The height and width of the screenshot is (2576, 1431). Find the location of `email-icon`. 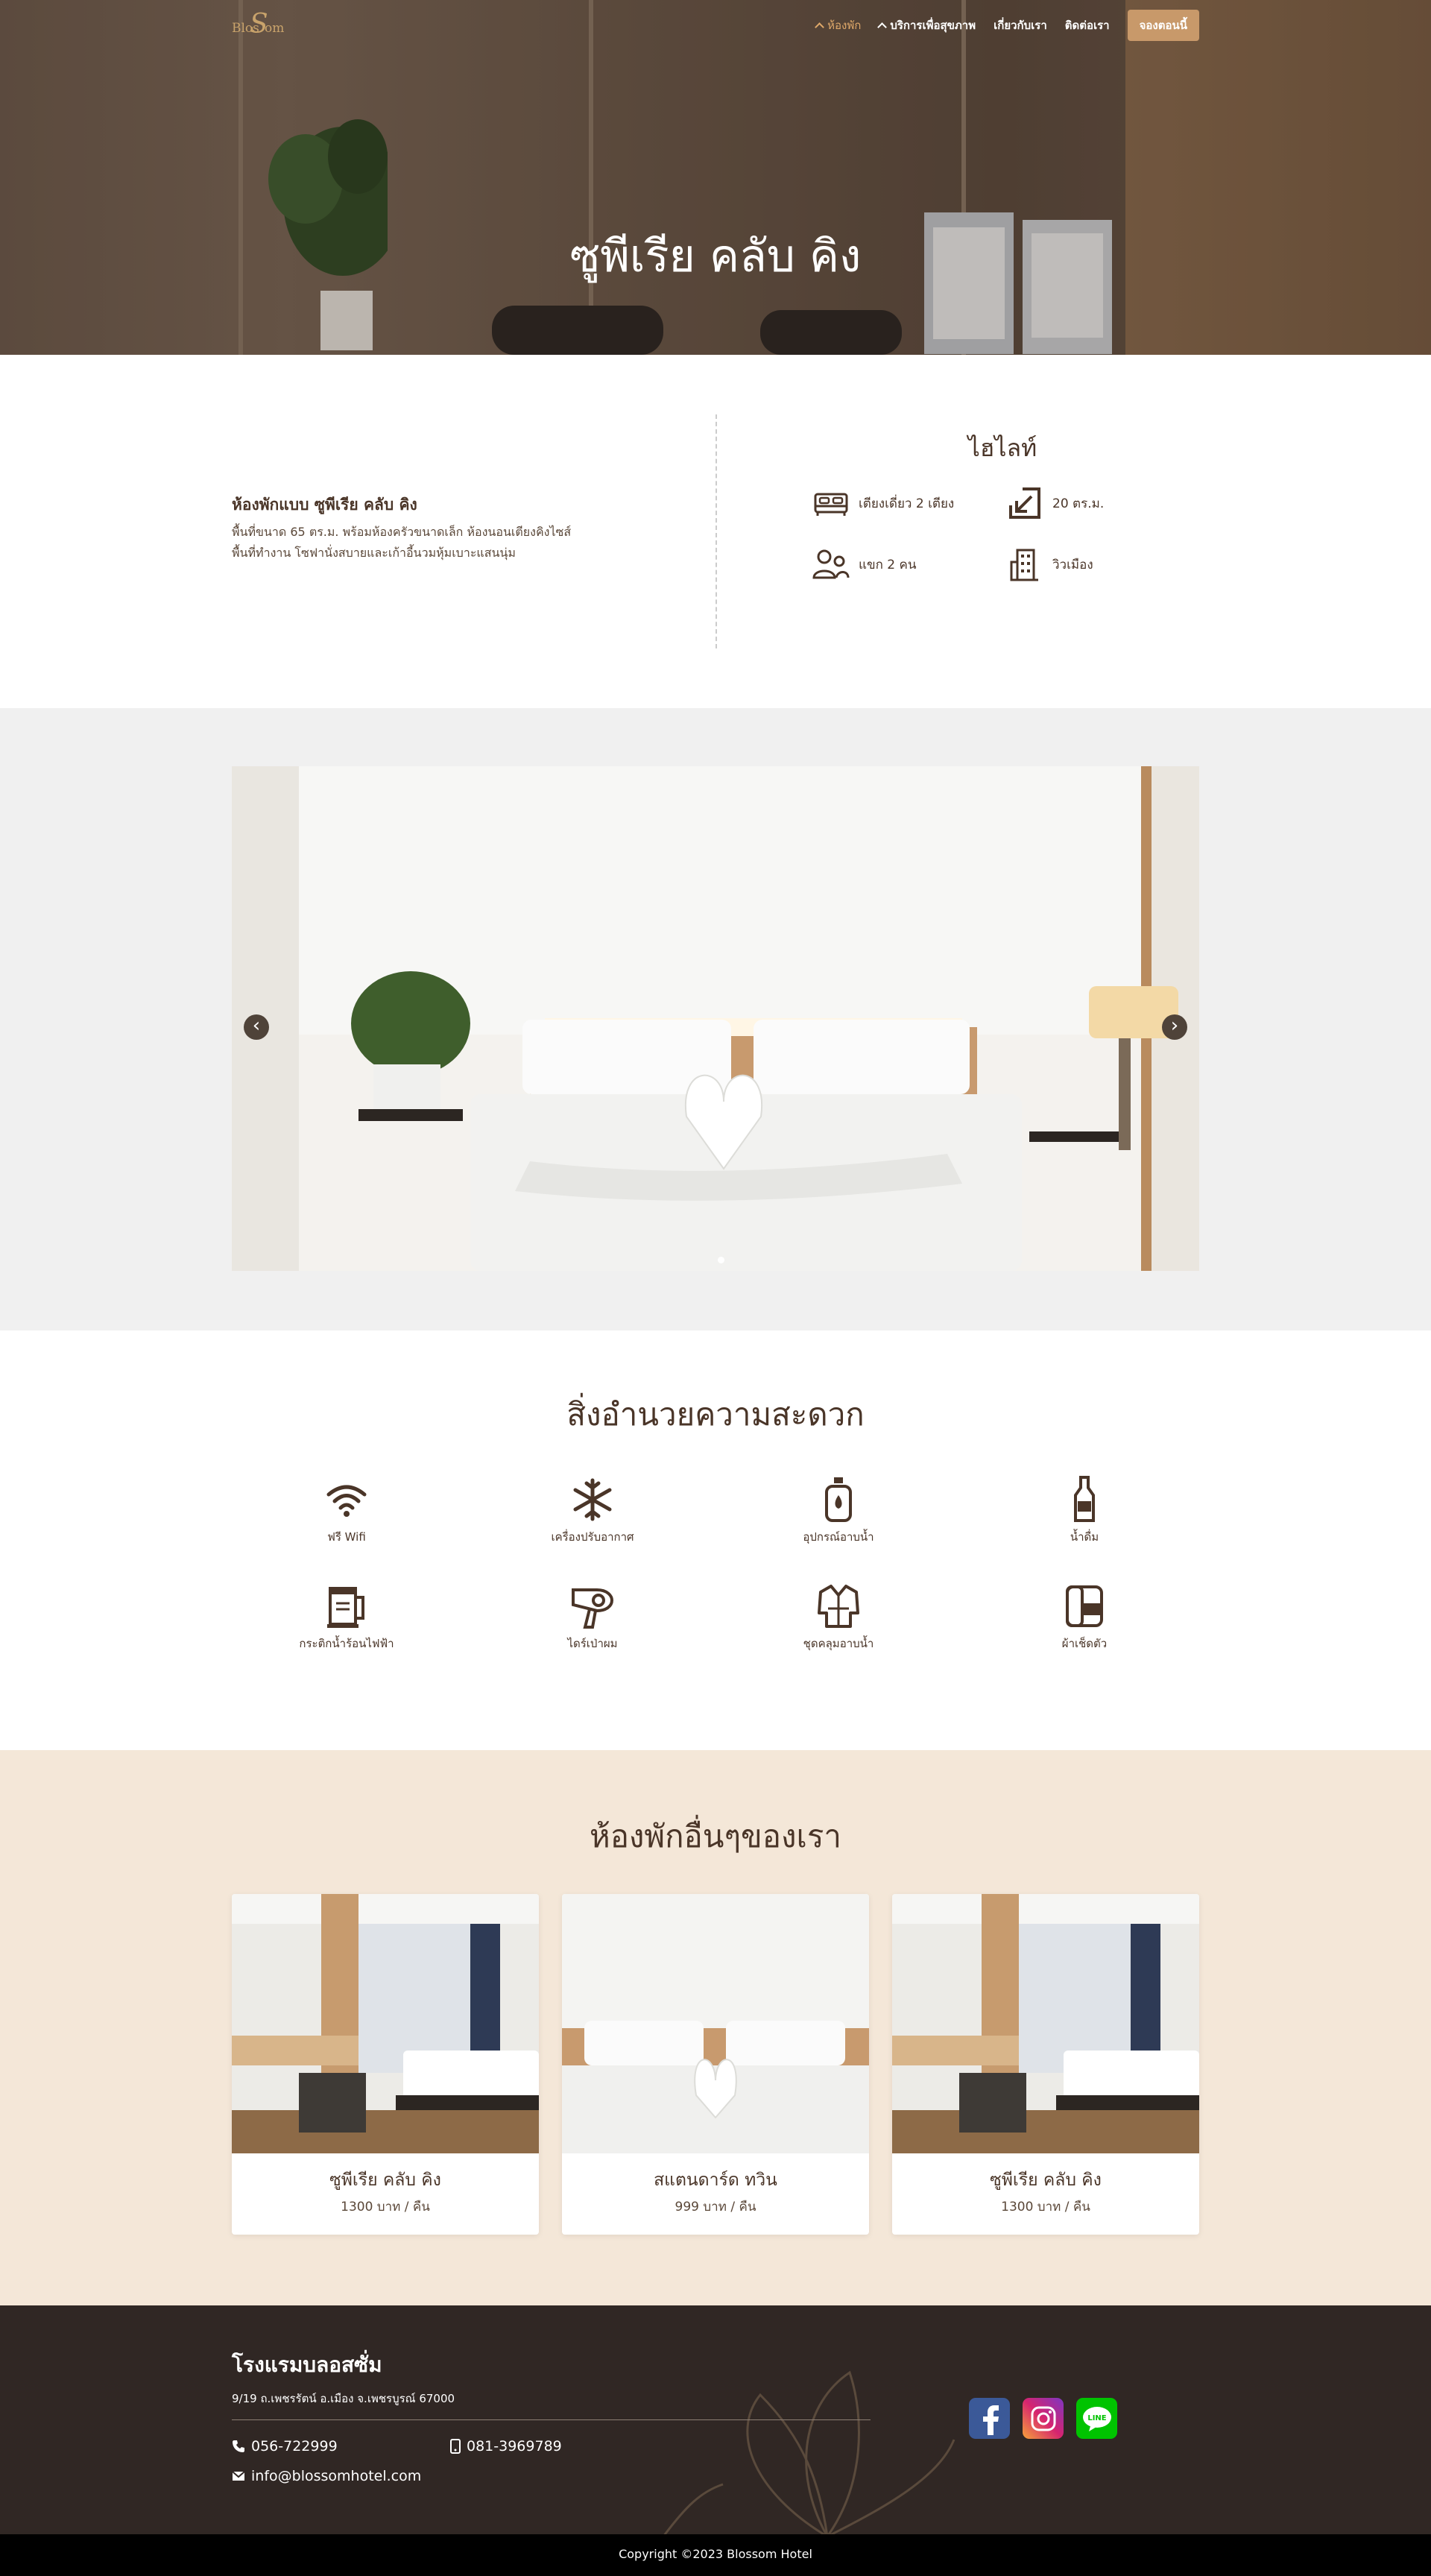

email-icon is located at coordinates (238, 2476).